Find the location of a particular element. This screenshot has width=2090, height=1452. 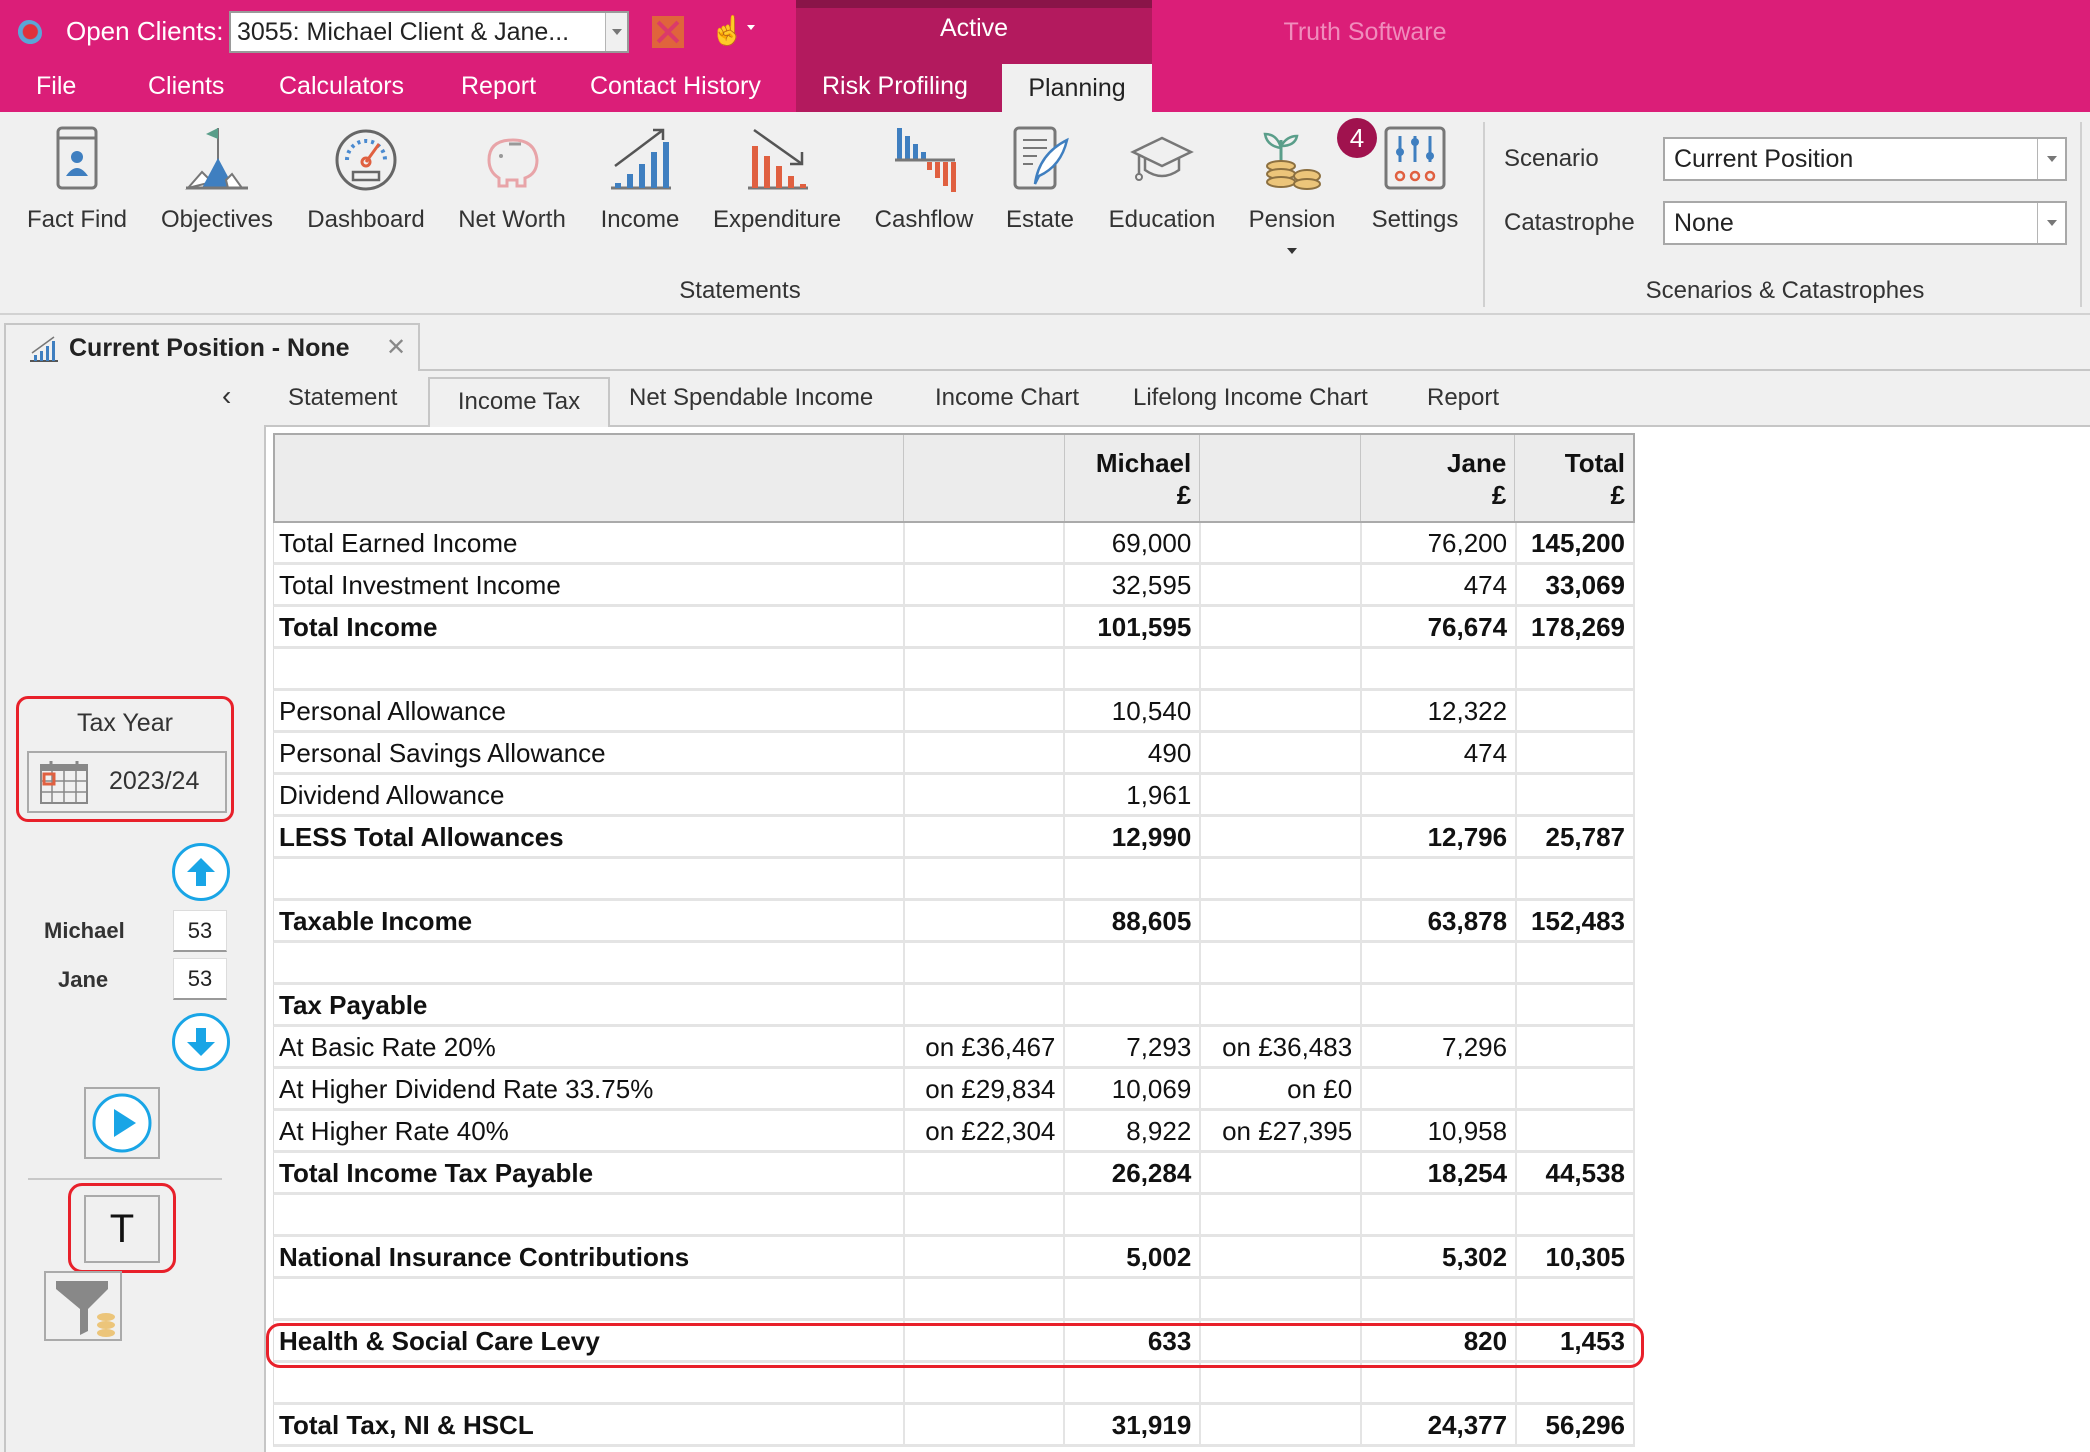

table-row: Total Investment Income 32,595 474 33,069 is located at coordinates (954, 586).